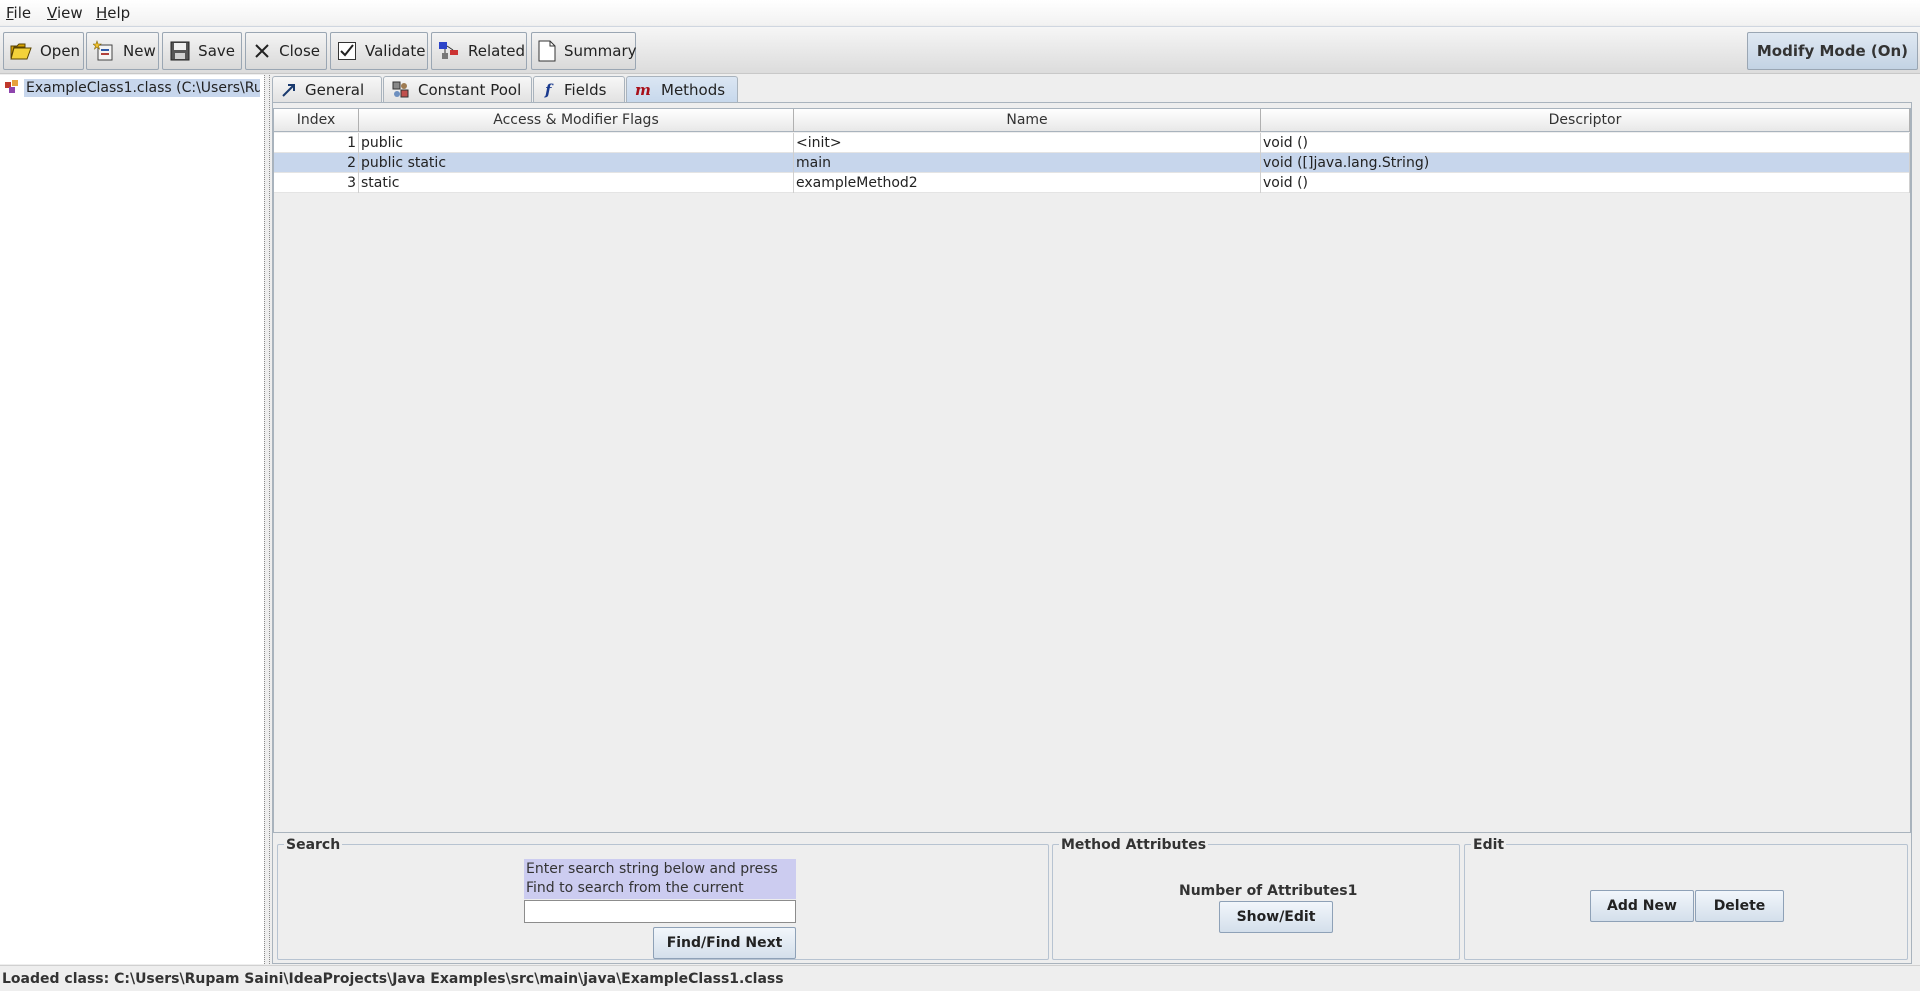 Image resolution: width=1920 pixels, height=991 pixels. I want to click on checkbox-check-icon, so click(347, 51).